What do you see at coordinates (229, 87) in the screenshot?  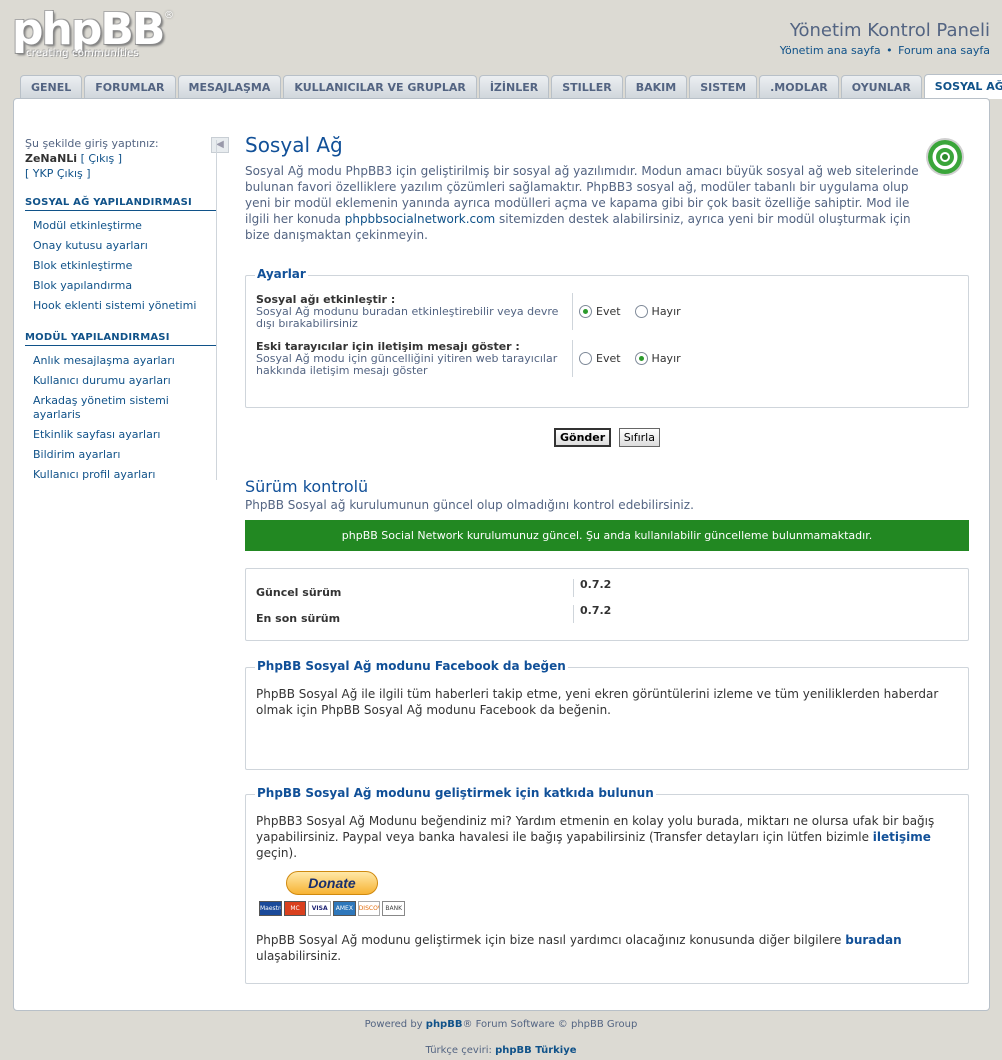 I see `tab-posting: MESAJLAŞMA` at bounding box center [229, 87].